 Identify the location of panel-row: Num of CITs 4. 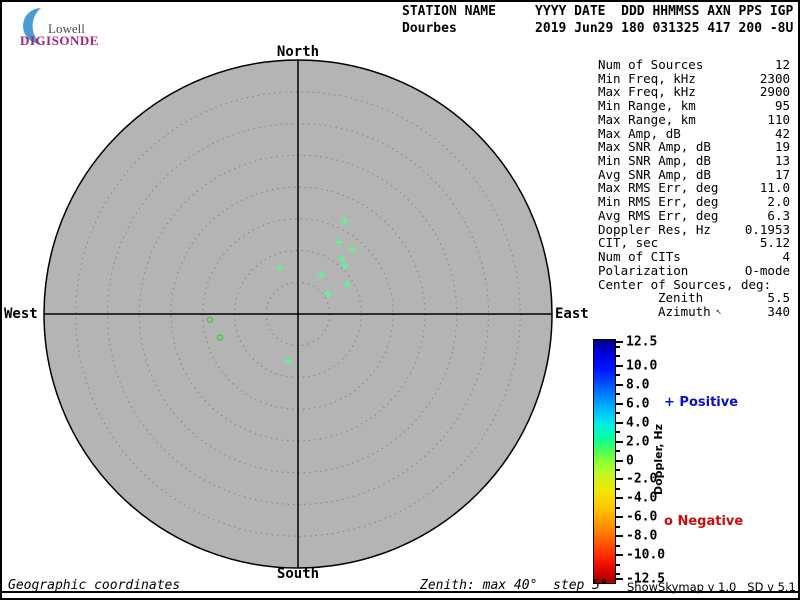
(694, 257).